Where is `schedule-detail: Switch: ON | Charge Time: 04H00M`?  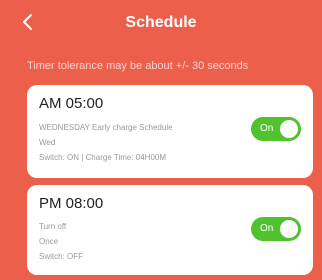 schedule-detail: Switch: ON | Charge Time: 04H00M is located at coordinates (103, 157).